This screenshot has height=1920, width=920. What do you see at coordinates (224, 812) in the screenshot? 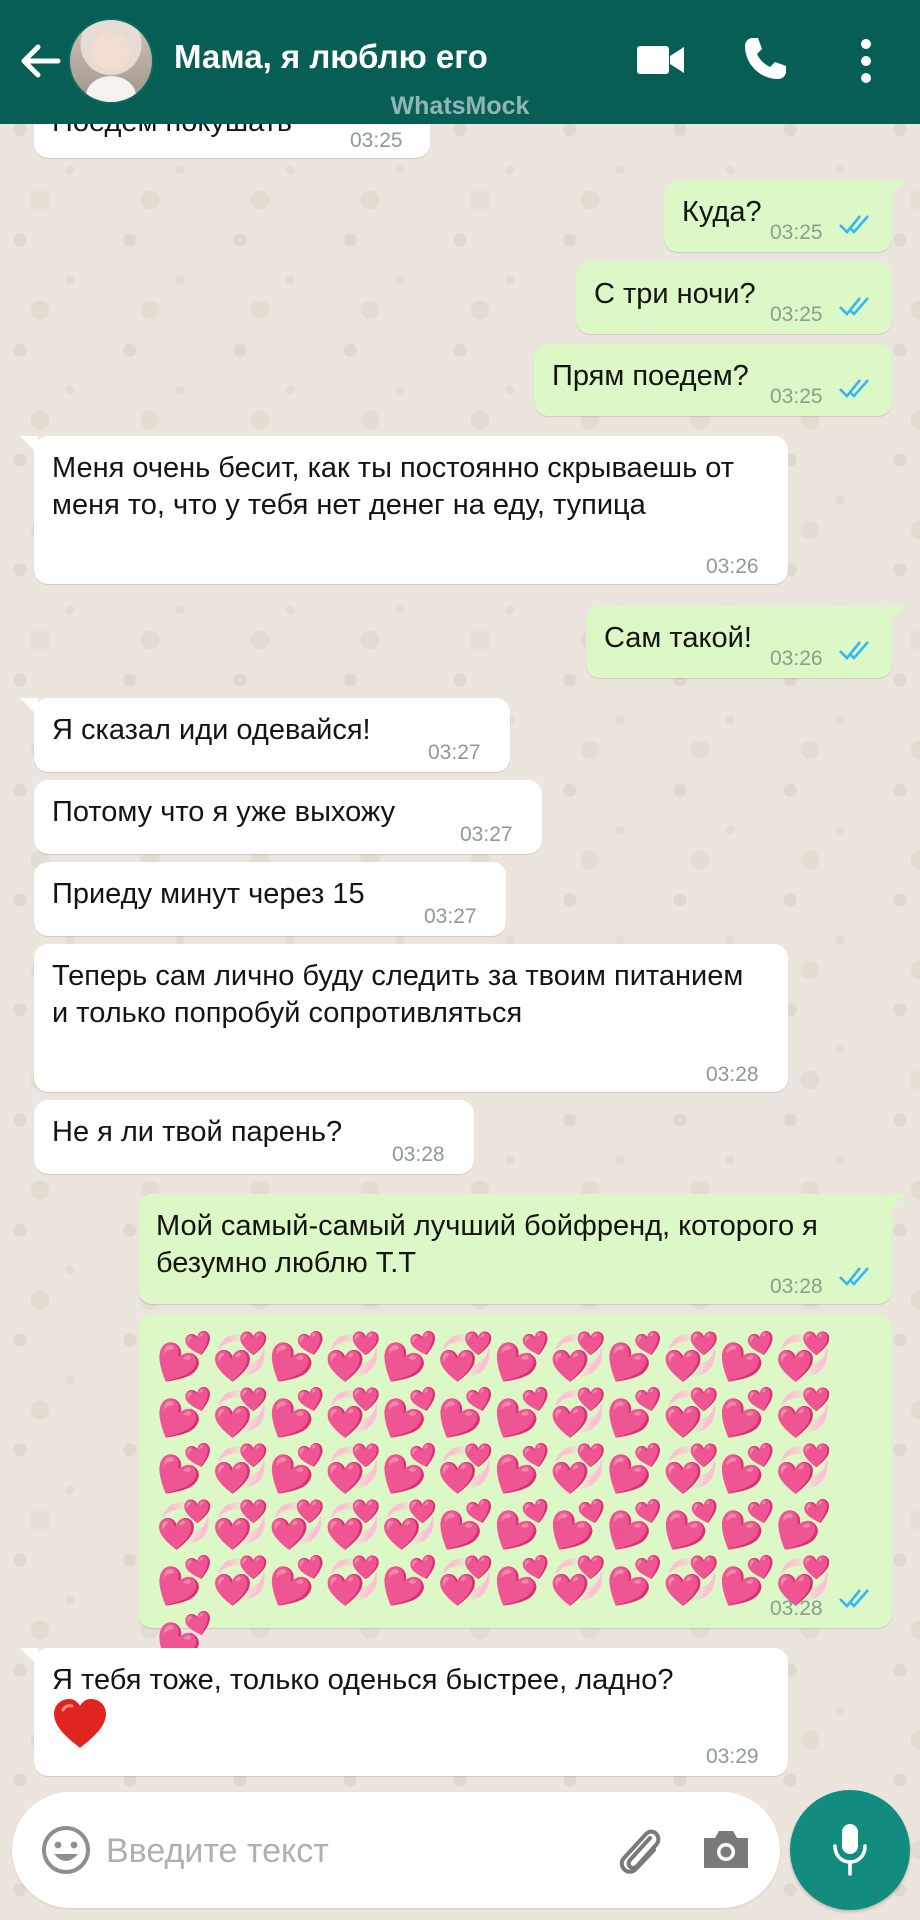
I see `message-text: Потому что я уже выхожу` at bounding box center [224, 812].